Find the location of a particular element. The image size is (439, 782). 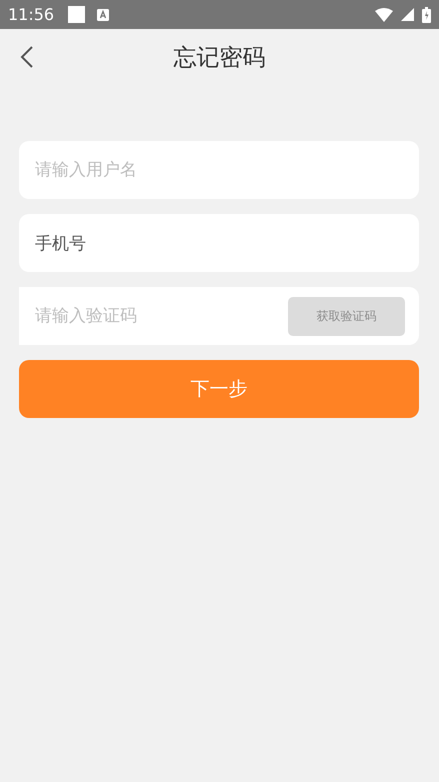

status-time: 11:56 is located at coordinates (31, 14).